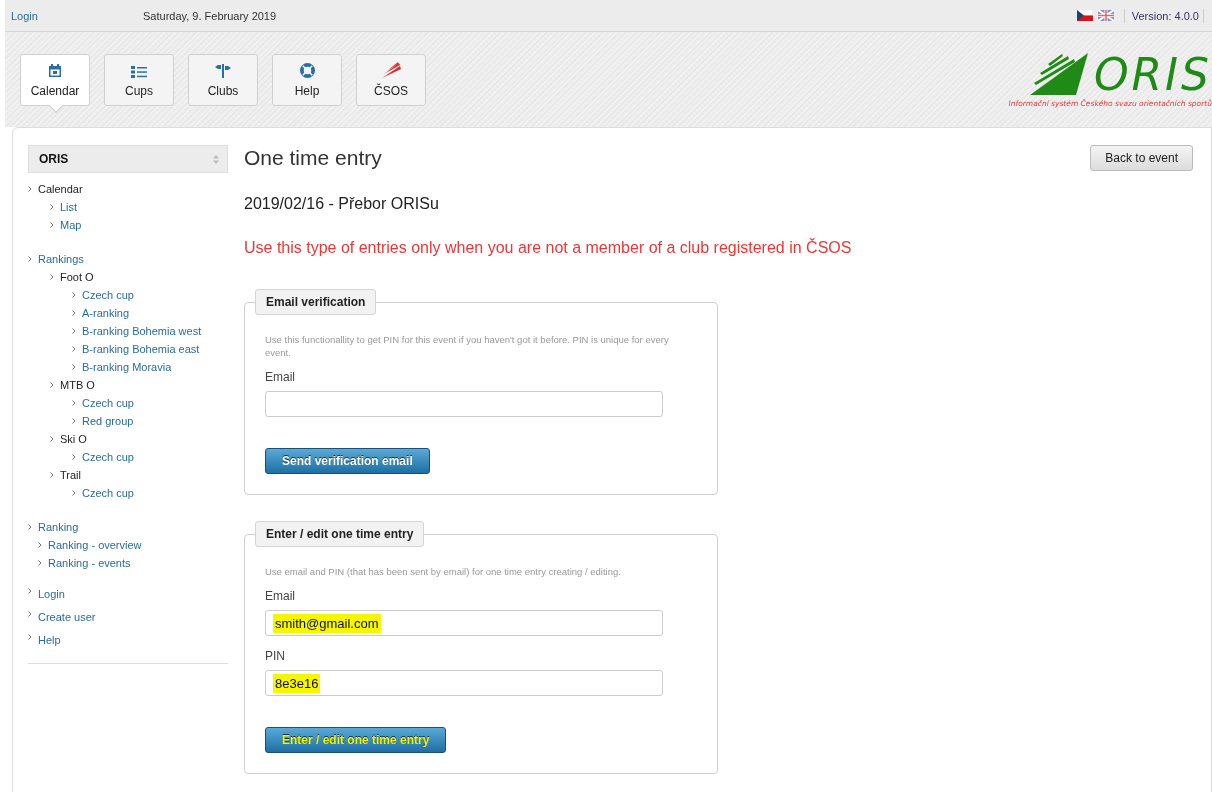 The image size is (1212, 792). What do you see at coordinates (51, 594) in the screenshot?
I see `menu-item: Login` at bounding box center [51, 594].